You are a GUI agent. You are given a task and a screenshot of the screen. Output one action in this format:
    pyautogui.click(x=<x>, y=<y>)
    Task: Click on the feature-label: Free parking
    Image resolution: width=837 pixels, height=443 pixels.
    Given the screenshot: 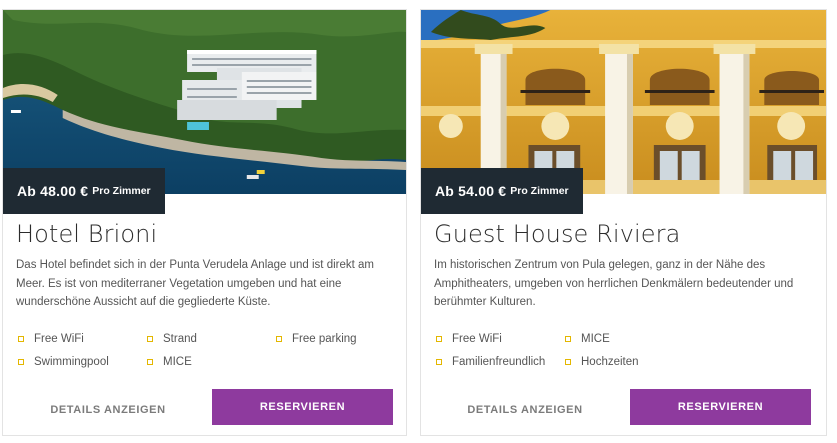 What is the action you would take?
    pyautogui.click(x=324, y=339)
    